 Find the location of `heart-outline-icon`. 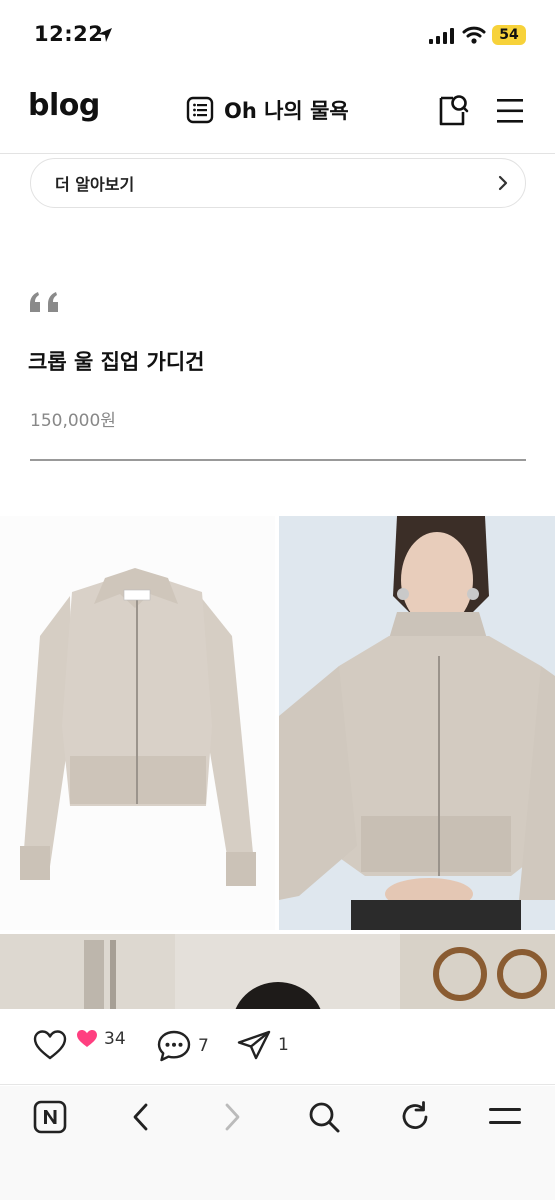

heart-outline-icon is located at coordinates (50, 1045).